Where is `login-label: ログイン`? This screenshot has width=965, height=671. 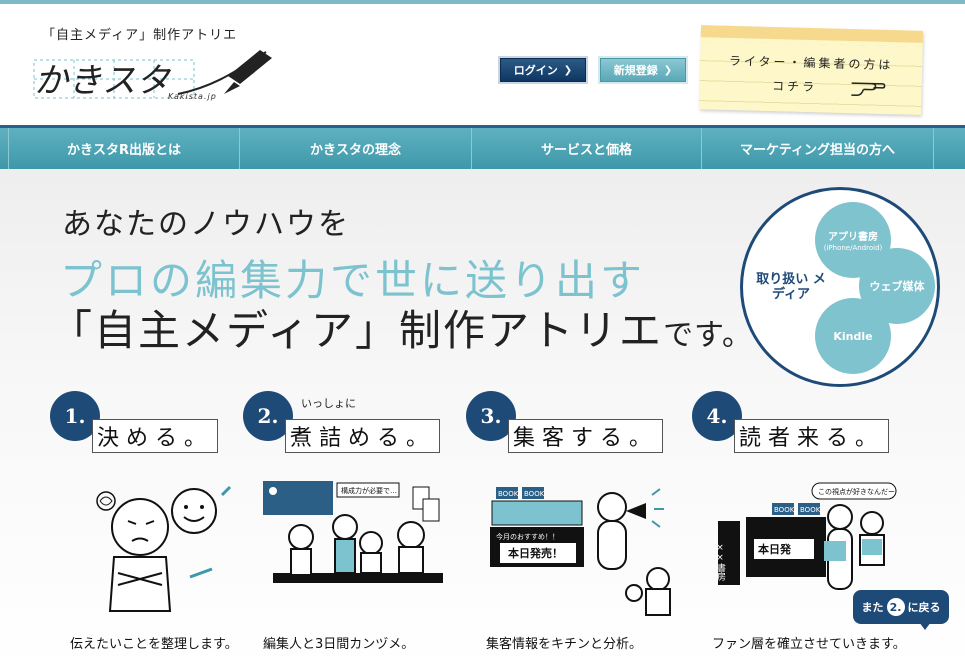 login-label: ログイン is located at coordinates (535, 70).